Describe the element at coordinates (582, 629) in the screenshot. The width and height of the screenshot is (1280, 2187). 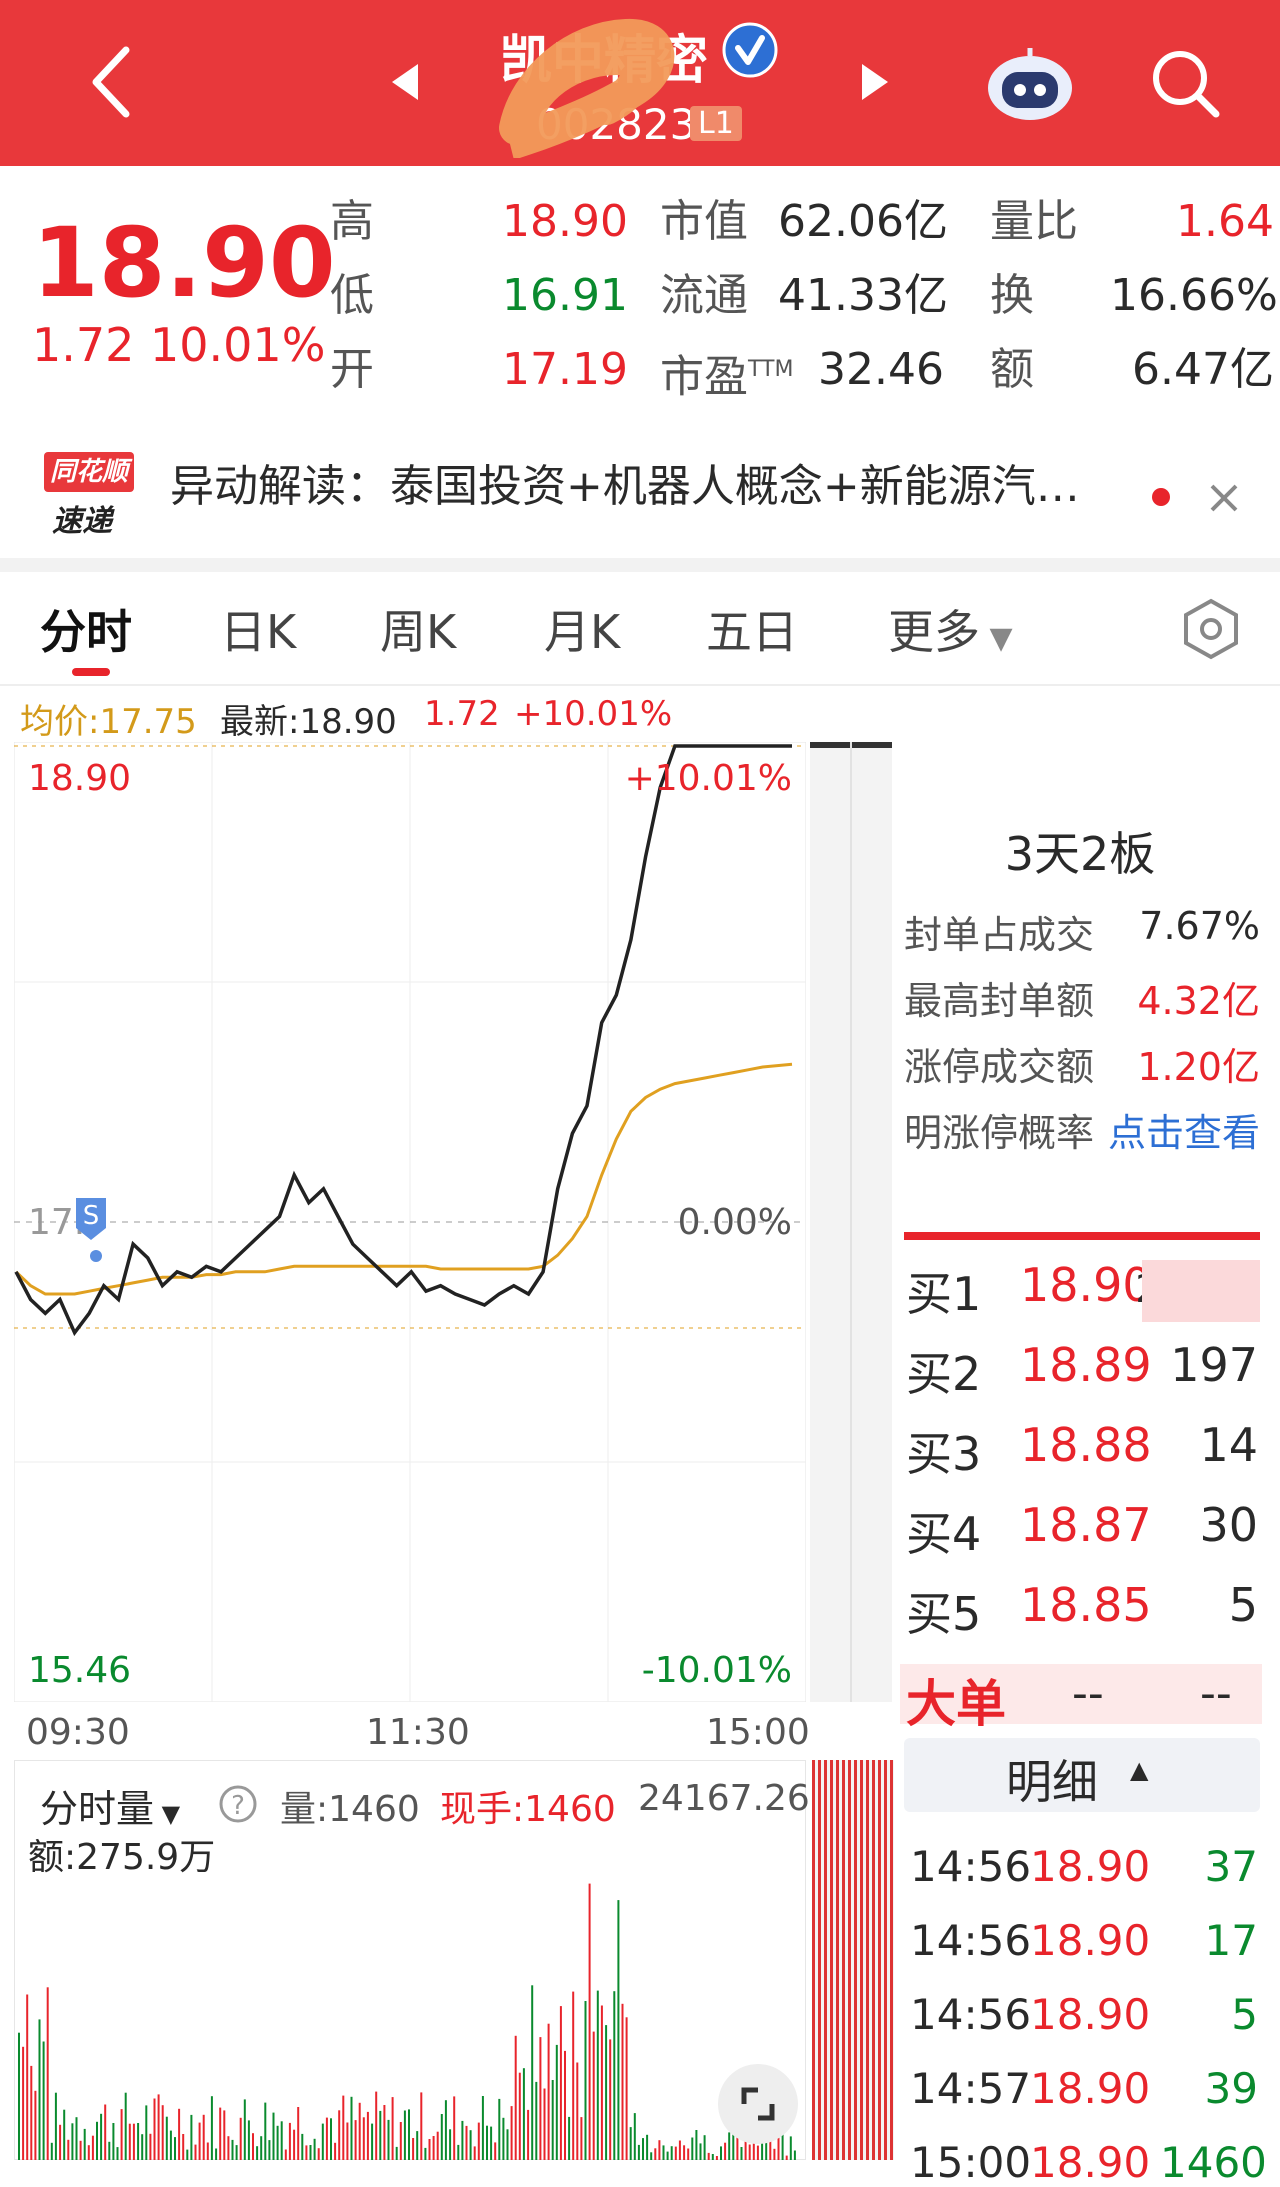
I see `tab-monthly-k: 月K` at that location.